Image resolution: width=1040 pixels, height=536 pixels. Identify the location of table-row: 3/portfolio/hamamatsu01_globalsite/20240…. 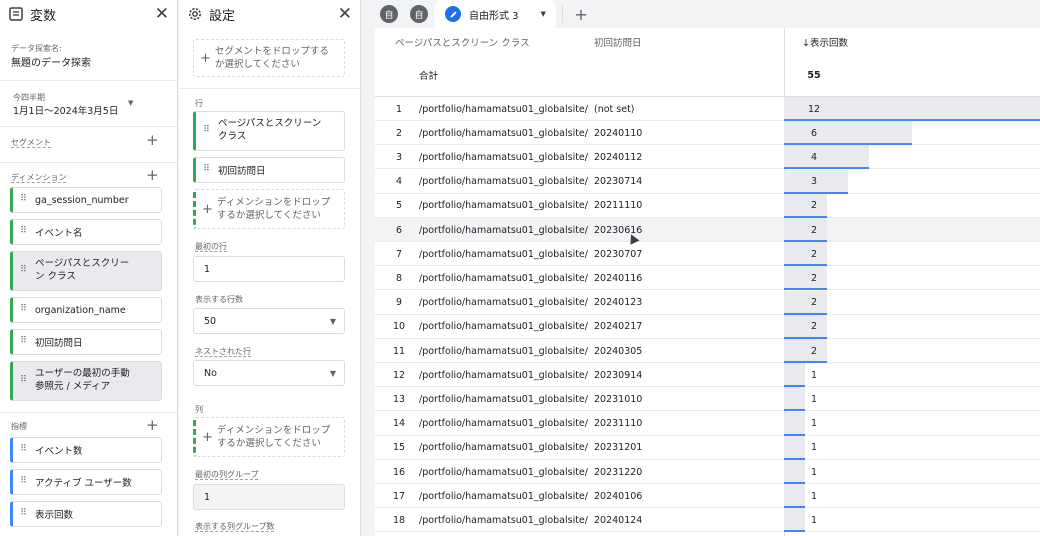
(707, 157).